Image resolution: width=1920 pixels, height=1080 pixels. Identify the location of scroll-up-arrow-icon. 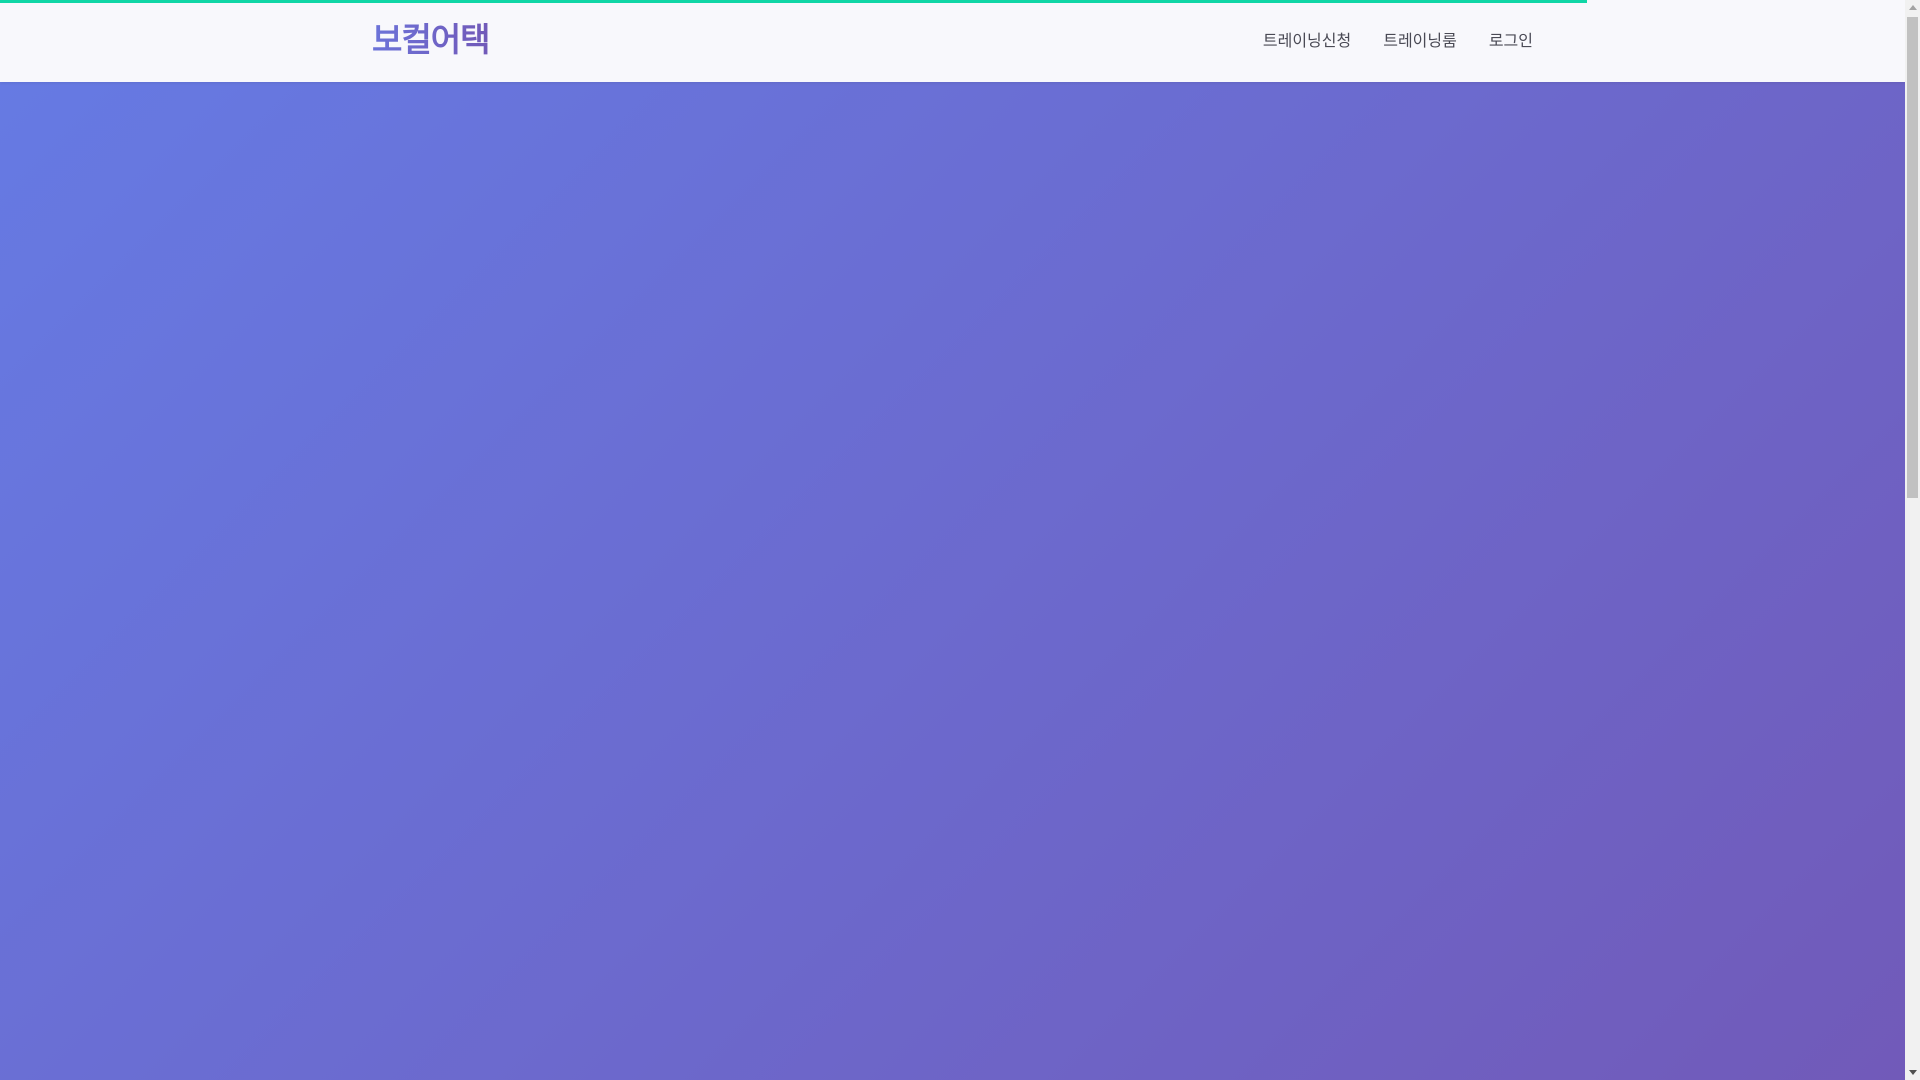
(1912, 7).